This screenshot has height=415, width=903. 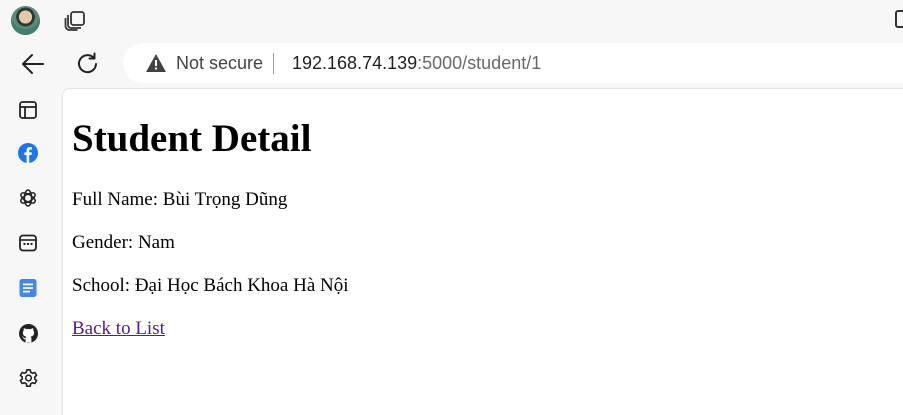 I want to click on address-bar-divider, so click(x=273, y=63).